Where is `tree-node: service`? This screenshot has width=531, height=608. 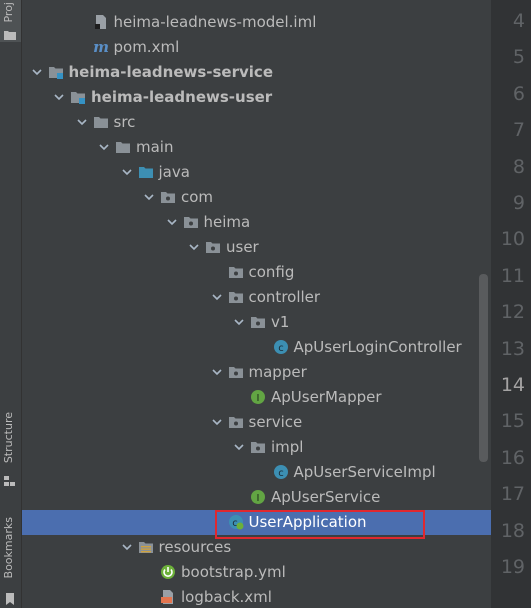
tree-node: service is located at coordinates (256, 422).